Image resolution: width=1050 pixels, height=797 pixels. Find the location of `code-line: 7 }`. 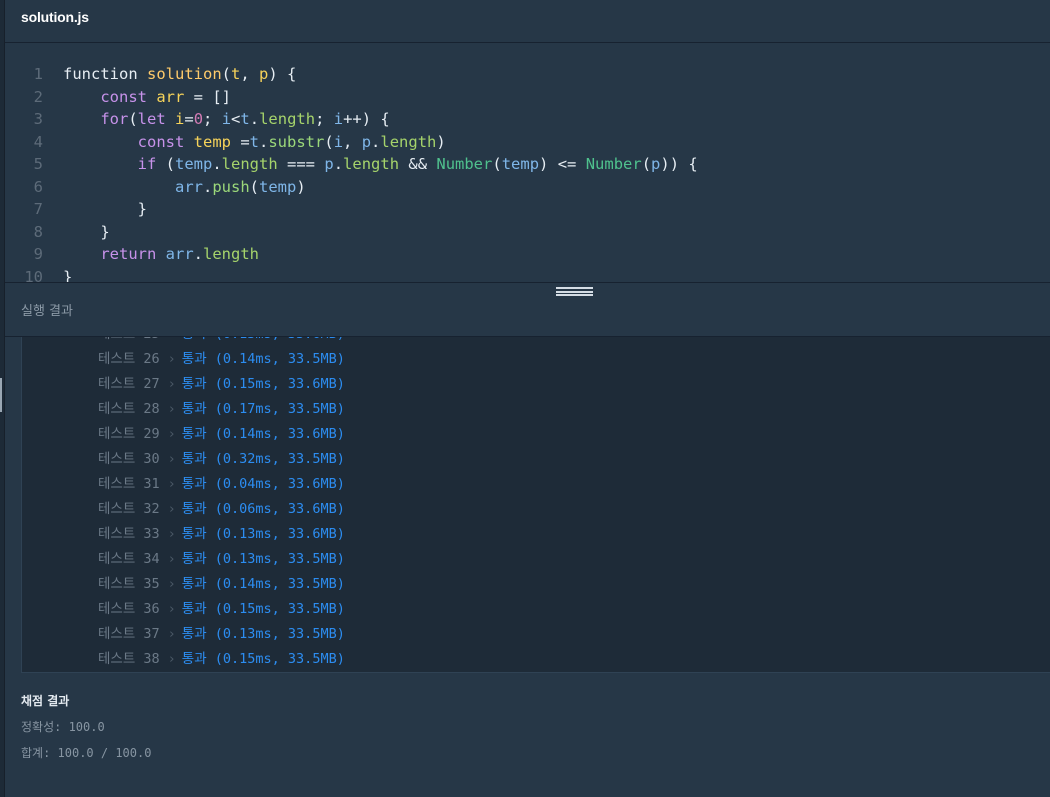

code-line: 7 } is located at coordinates (527, 209).